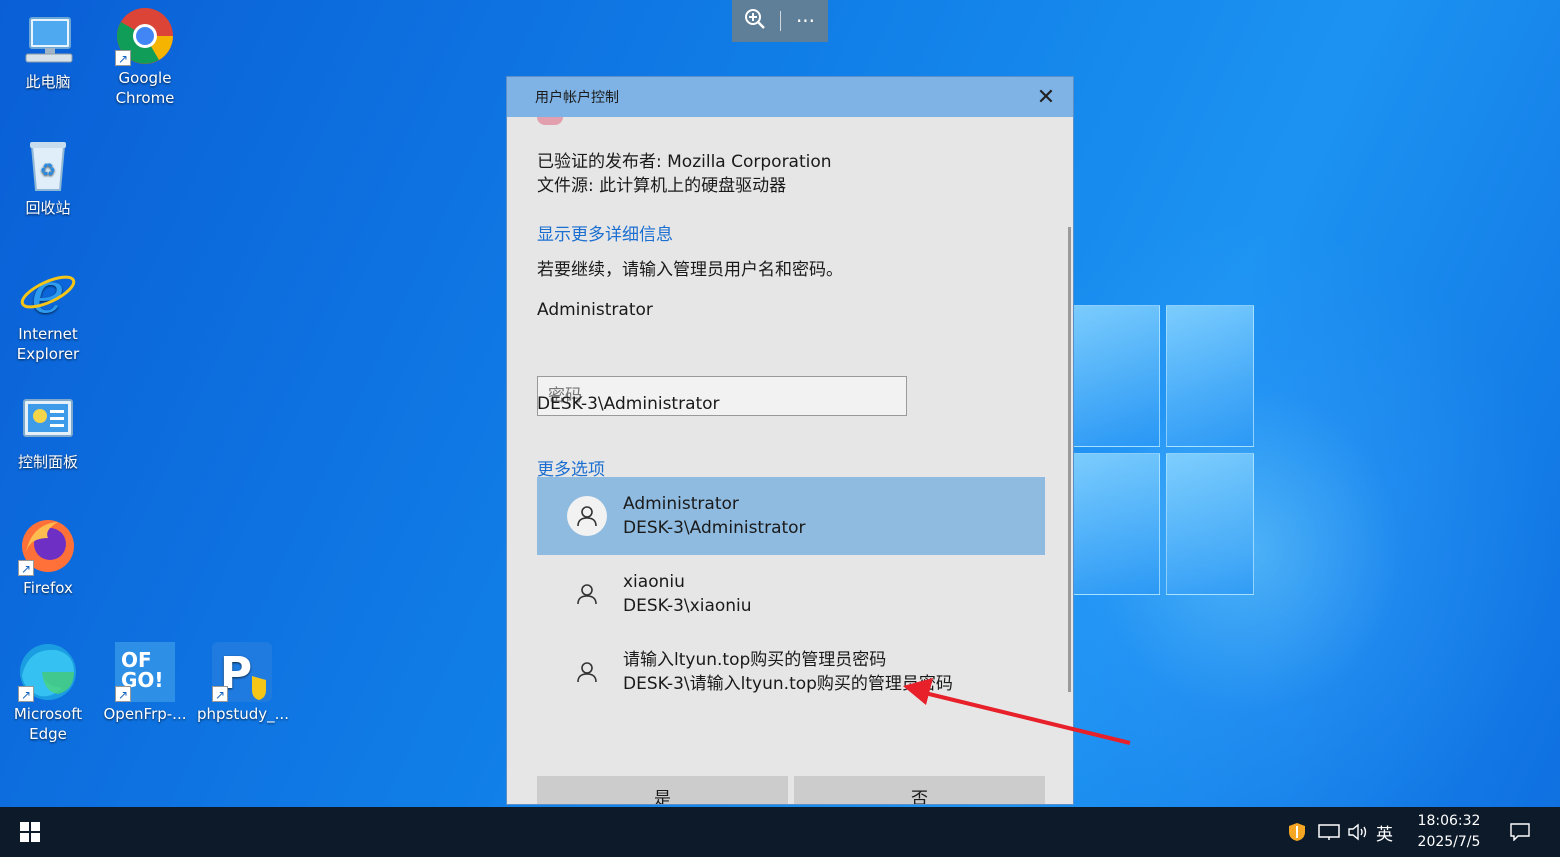  I want to click on desktop-icon-google-chrome: ↗ Google Chrome, so click(145, 57).